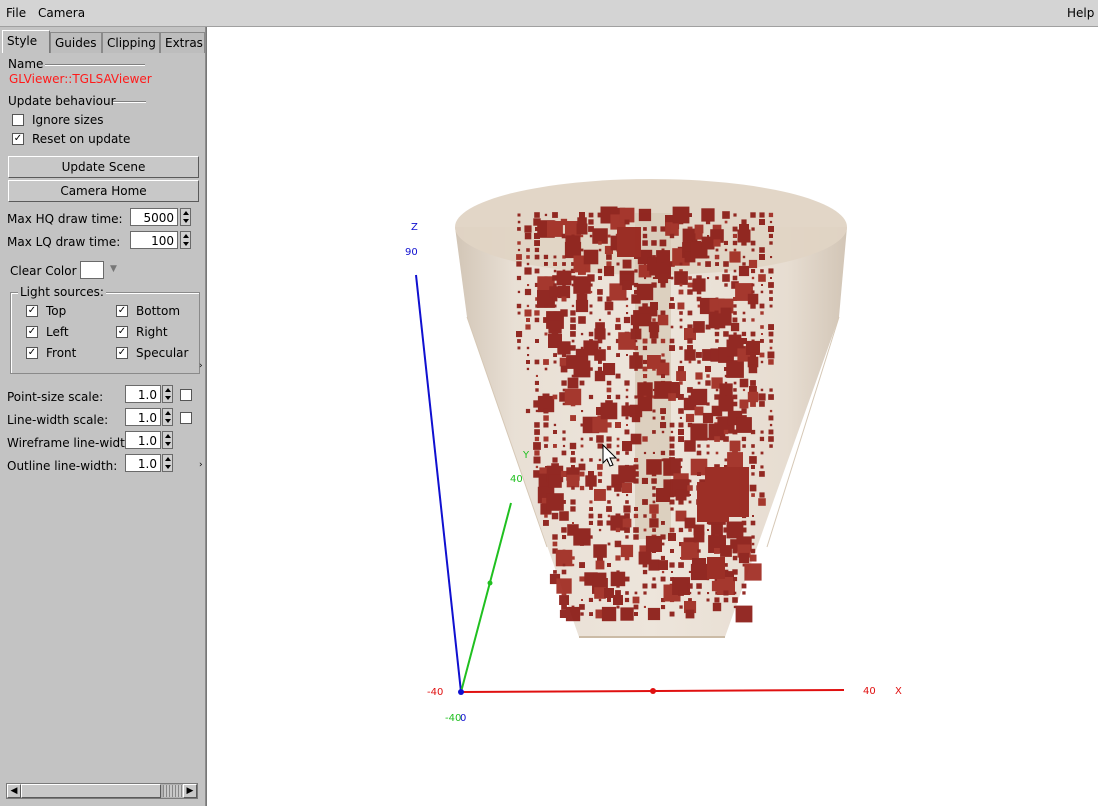  I want to click on max-hq-spinner, so click(185, 217).